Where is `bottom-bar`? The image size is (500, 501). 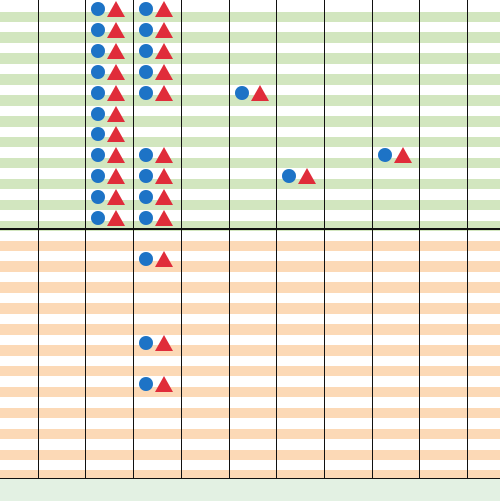 bottom-bar is located at coordinates (250, 489).